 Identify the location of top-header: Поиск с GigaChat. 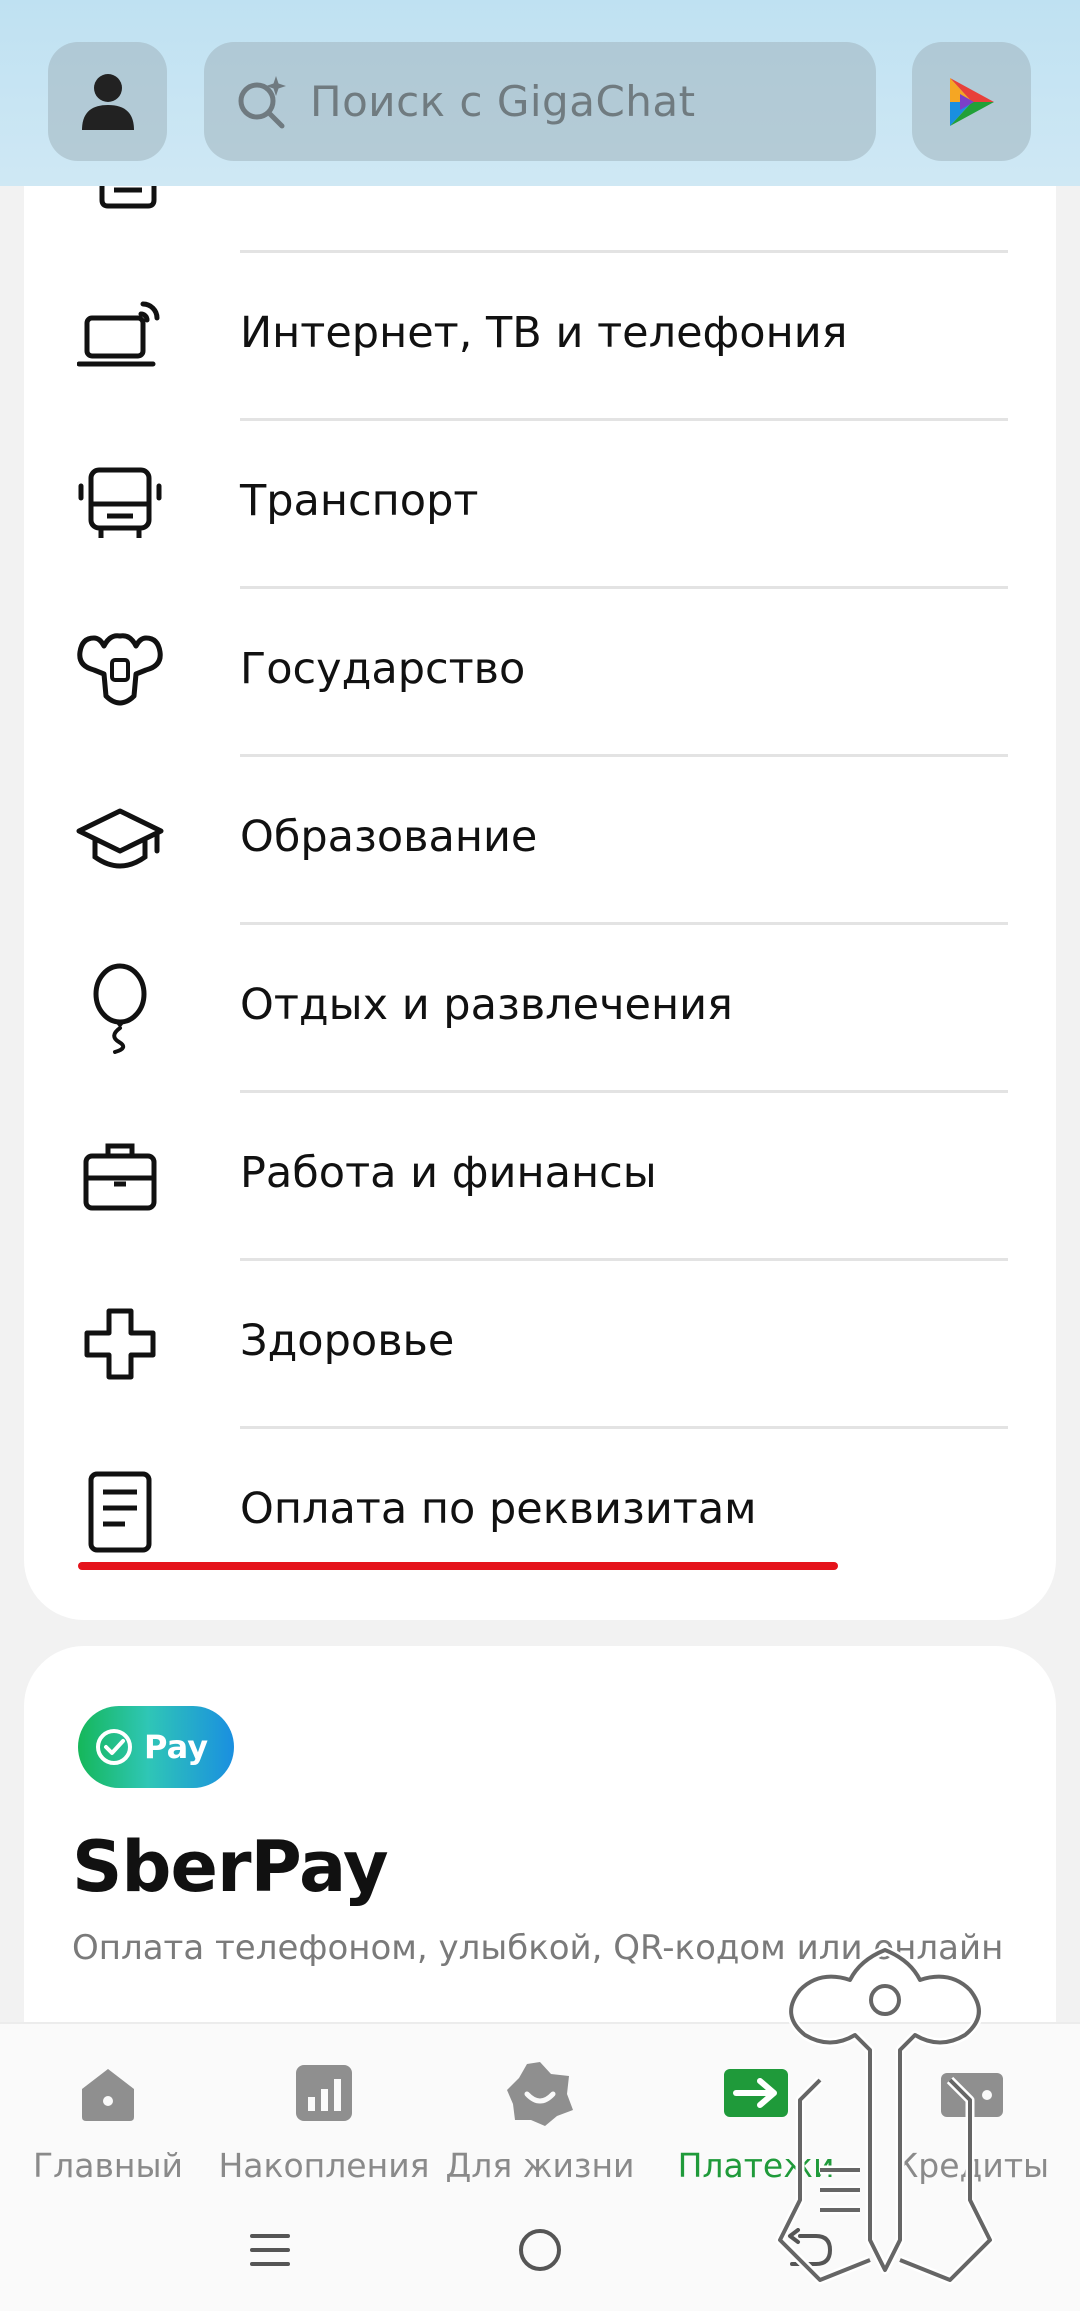
(540, 93).